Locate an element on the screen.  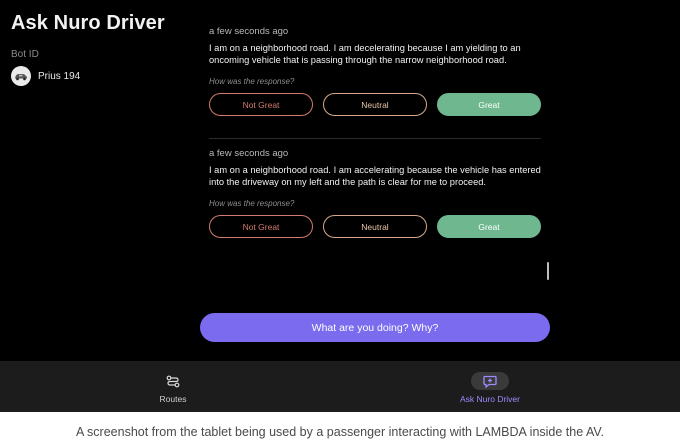
bot-info: Prius 194 is located at coordinates (45, 76).